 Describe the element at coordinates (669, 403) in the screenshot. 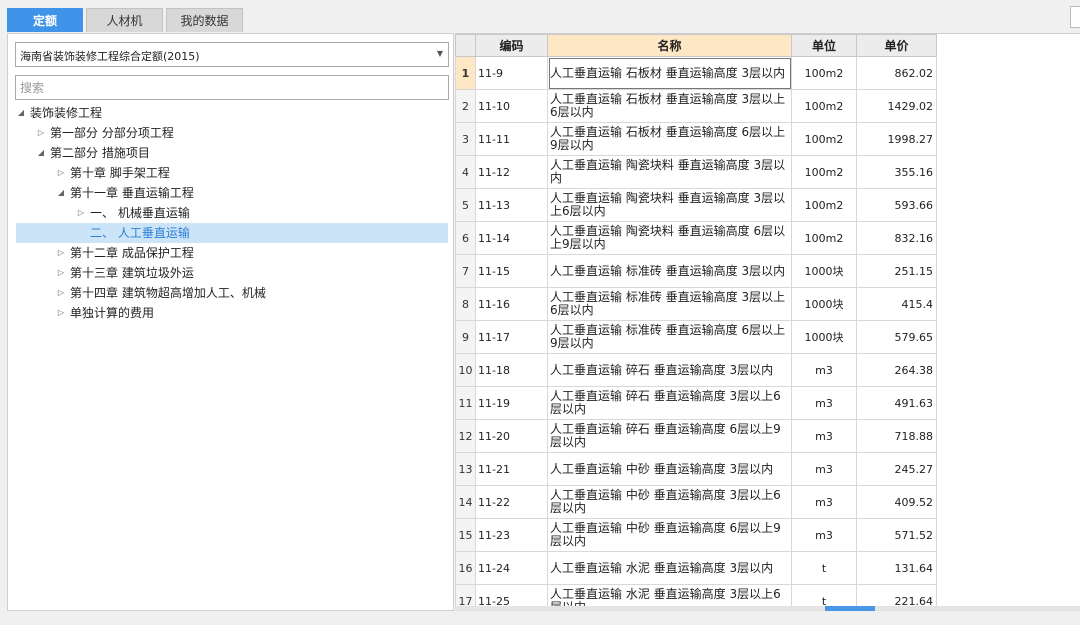

I see `name-cell: 人工垂直运输 碎石 垂直运输高度 3层以上6层以内` at that location.